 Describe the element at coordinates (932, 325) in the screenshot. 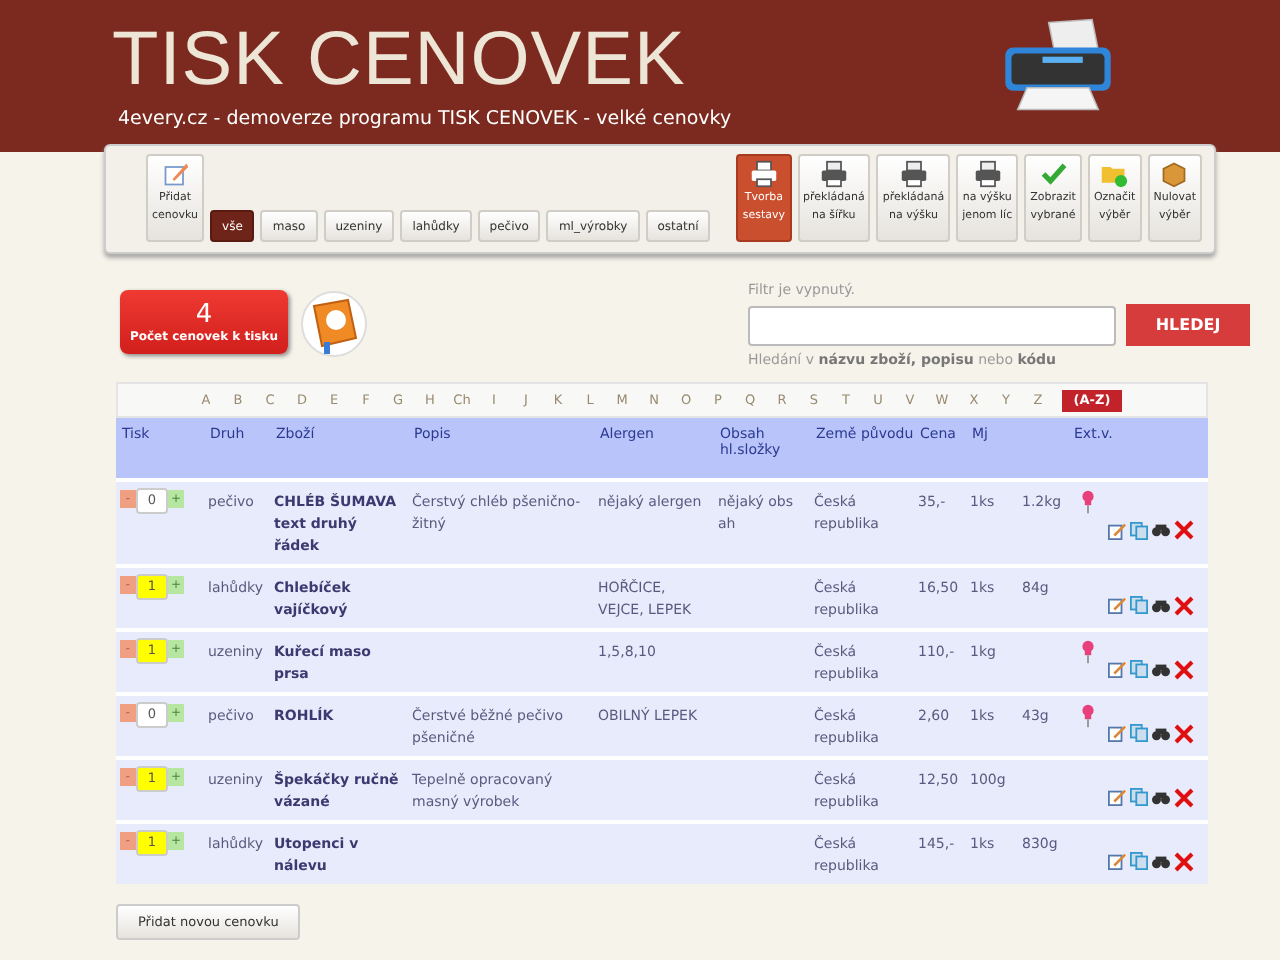

I see `search-field` at that location.